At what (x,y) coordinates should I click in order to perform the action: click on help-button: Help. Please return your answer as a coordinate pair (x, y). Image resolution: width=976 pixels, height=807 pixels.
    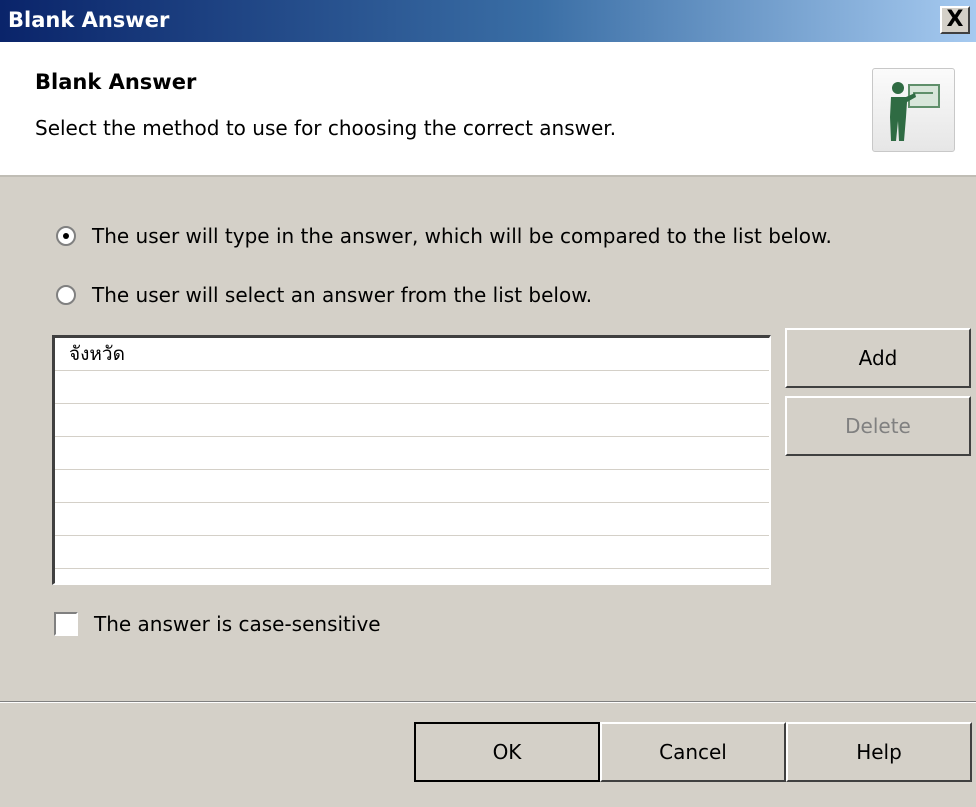
    Looking at the image, I should click on (879, 752).